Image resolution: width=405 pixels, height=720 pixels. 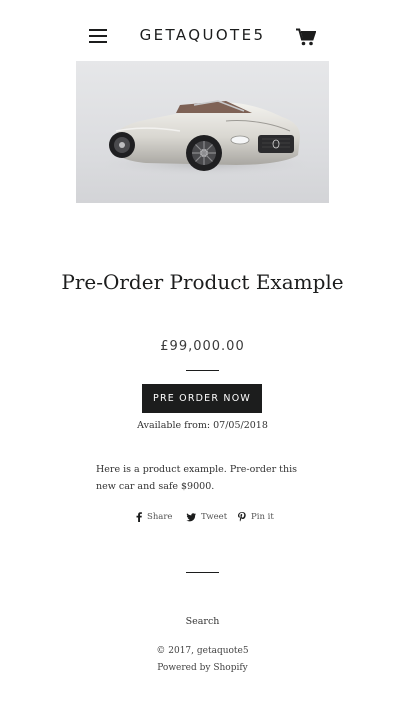 I want to click on facebook-icon, so click(x=139, y=517).